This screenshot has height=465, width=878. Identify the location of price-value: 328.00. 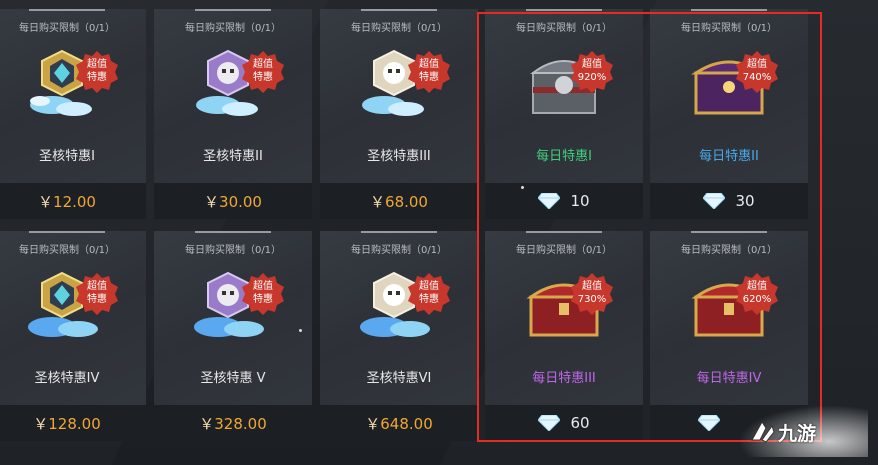
(240, 423).